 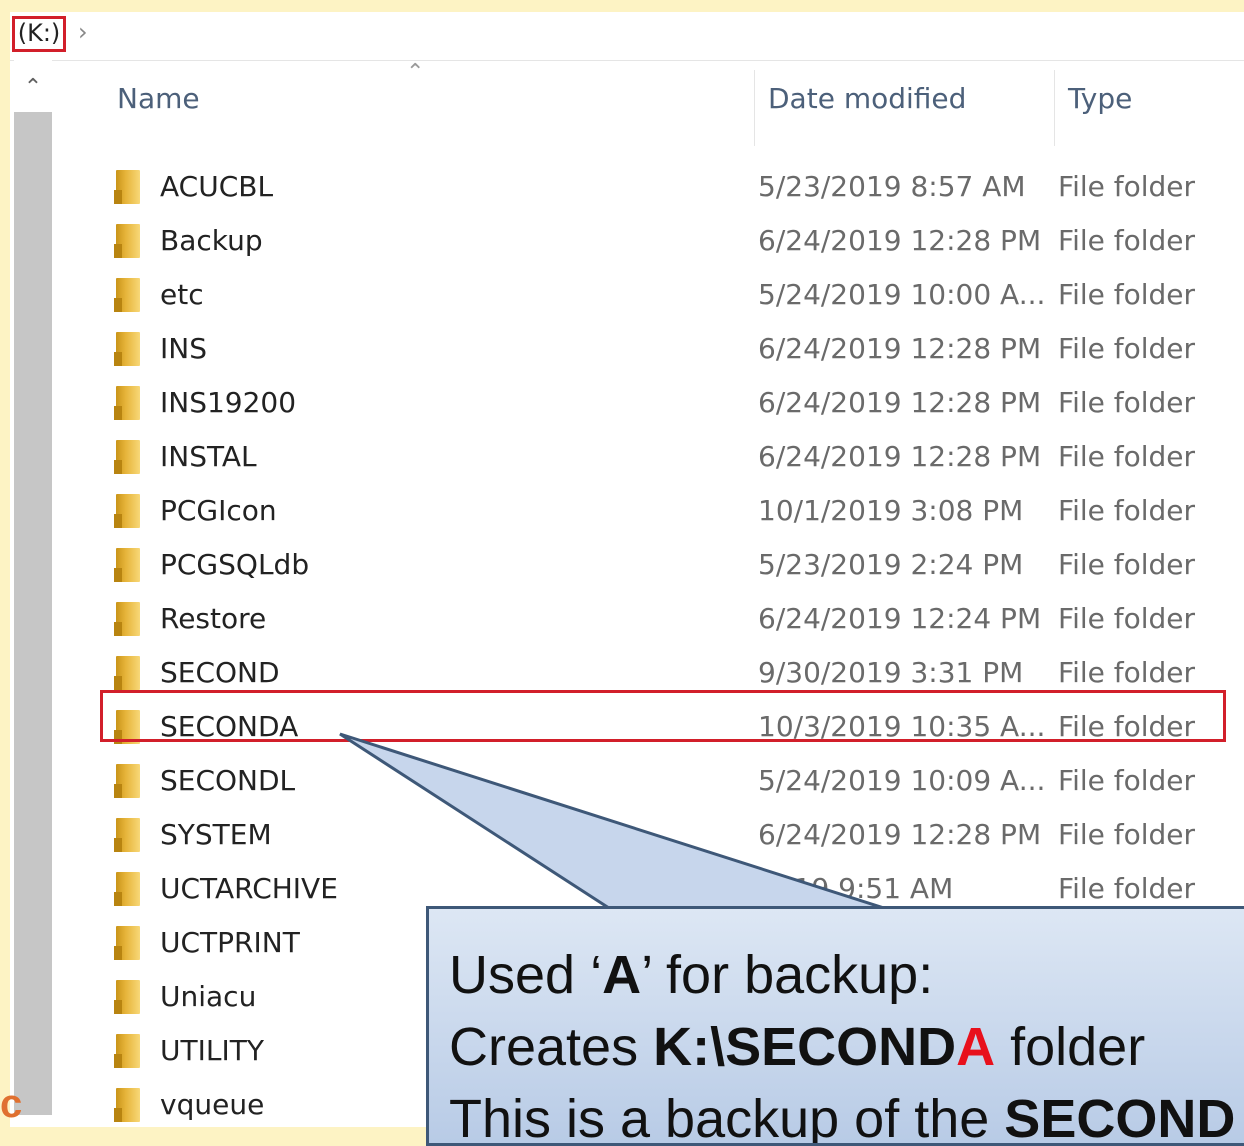 I want to click on slide-edge-fragment: c, so click(x=11, y=1104).